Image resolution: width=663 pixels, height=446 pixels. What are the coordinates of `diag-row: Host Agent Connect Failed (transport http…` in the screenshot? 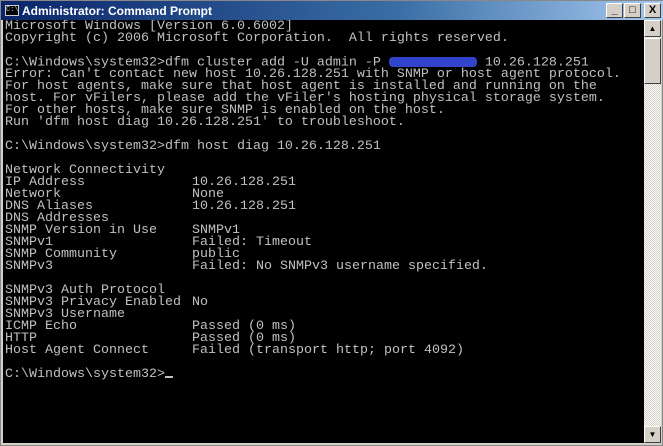 It's located at (324, 350).